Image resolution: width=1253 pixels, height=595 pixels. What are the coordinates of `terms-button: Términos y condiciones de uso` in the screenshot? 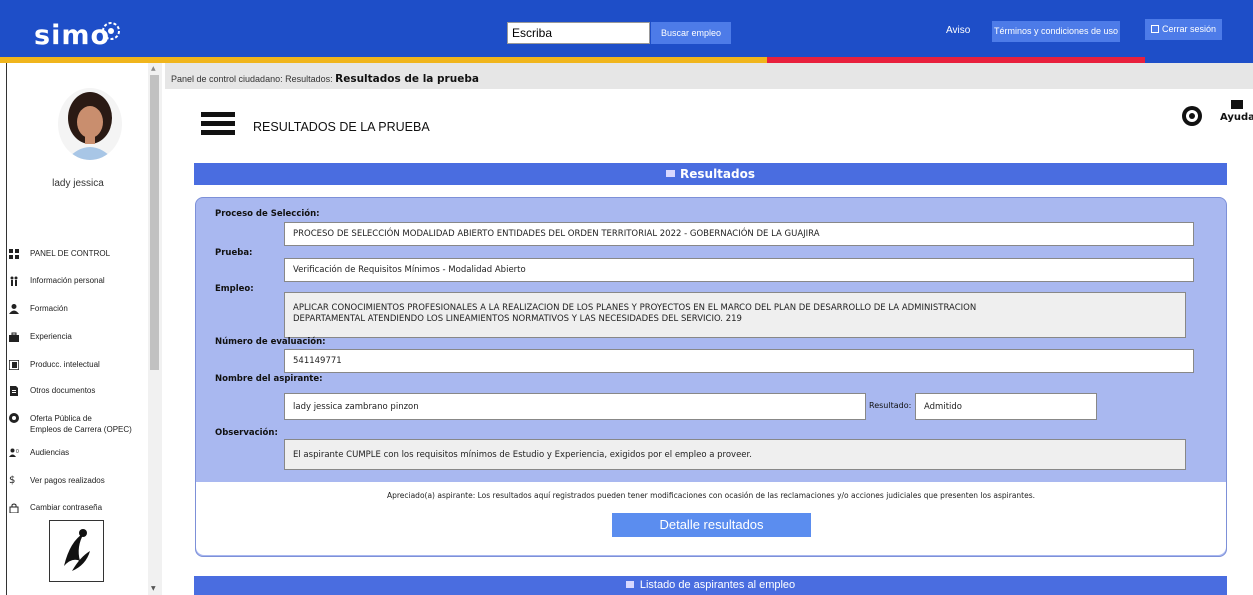 It's located at (1056, 31).